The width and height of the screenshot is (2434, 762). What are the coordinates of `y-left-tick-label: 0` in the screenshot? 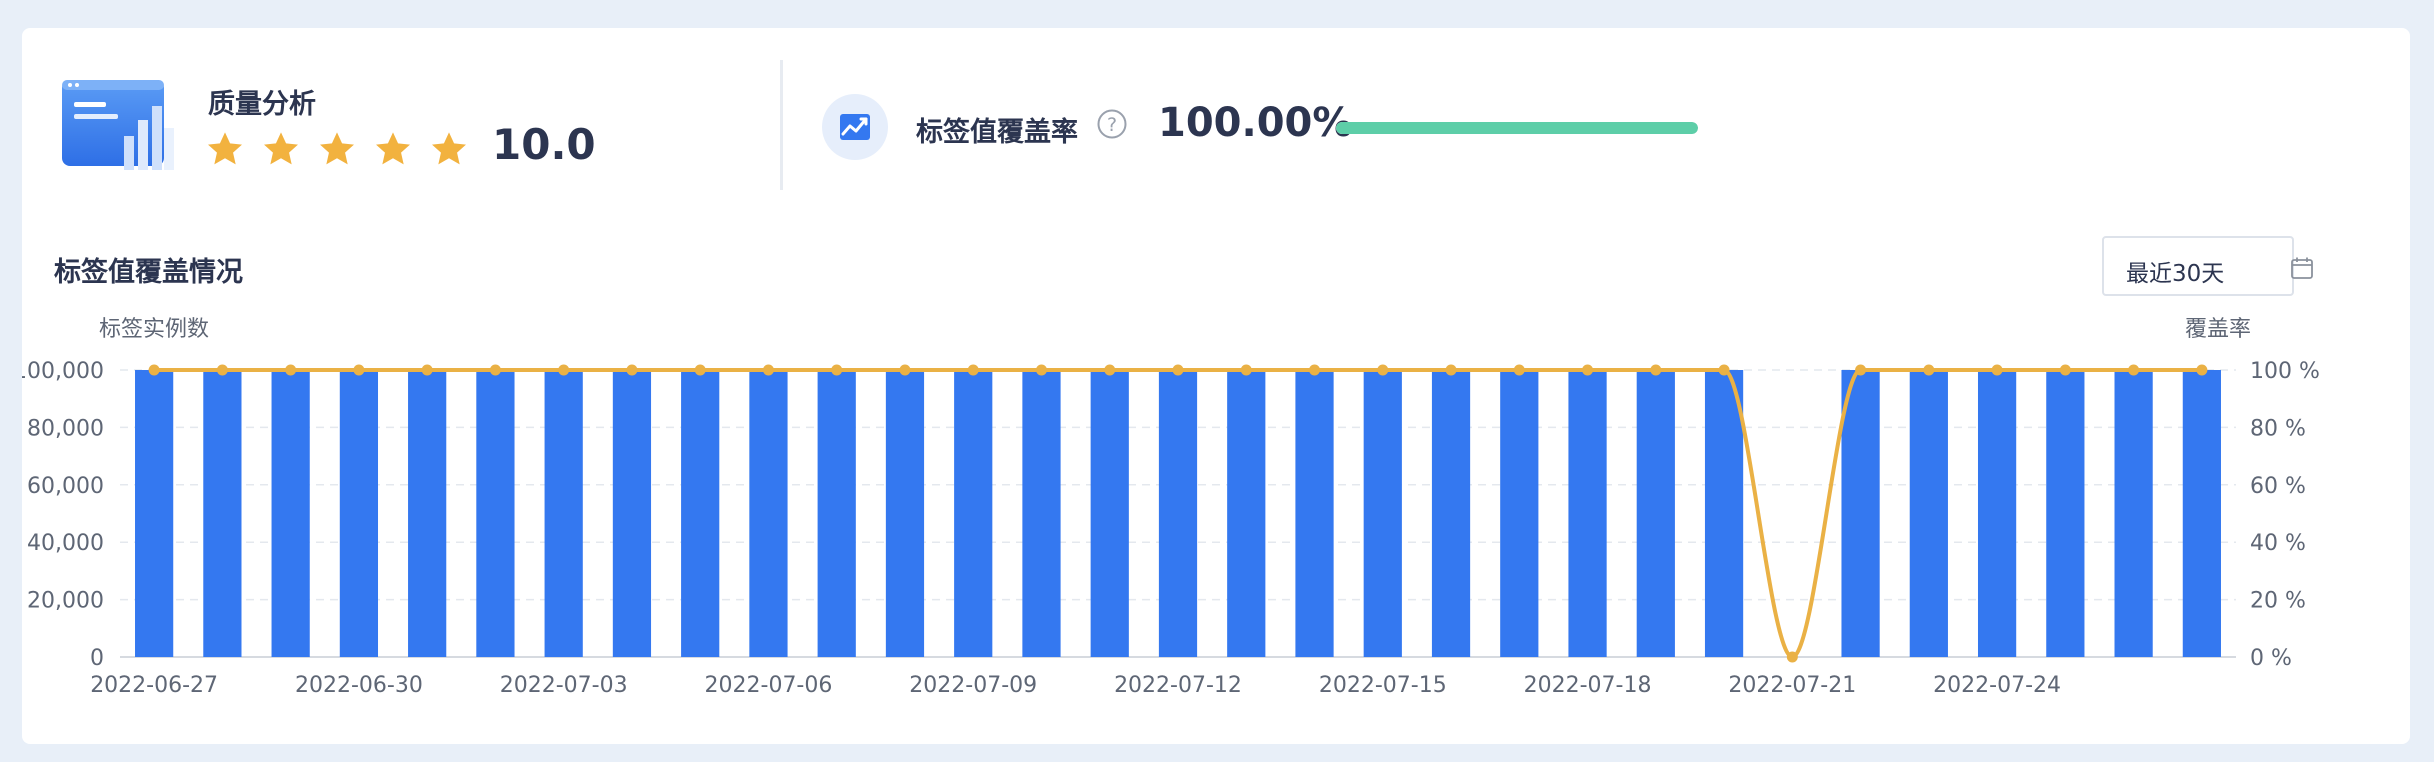 It's located at (97, 658).